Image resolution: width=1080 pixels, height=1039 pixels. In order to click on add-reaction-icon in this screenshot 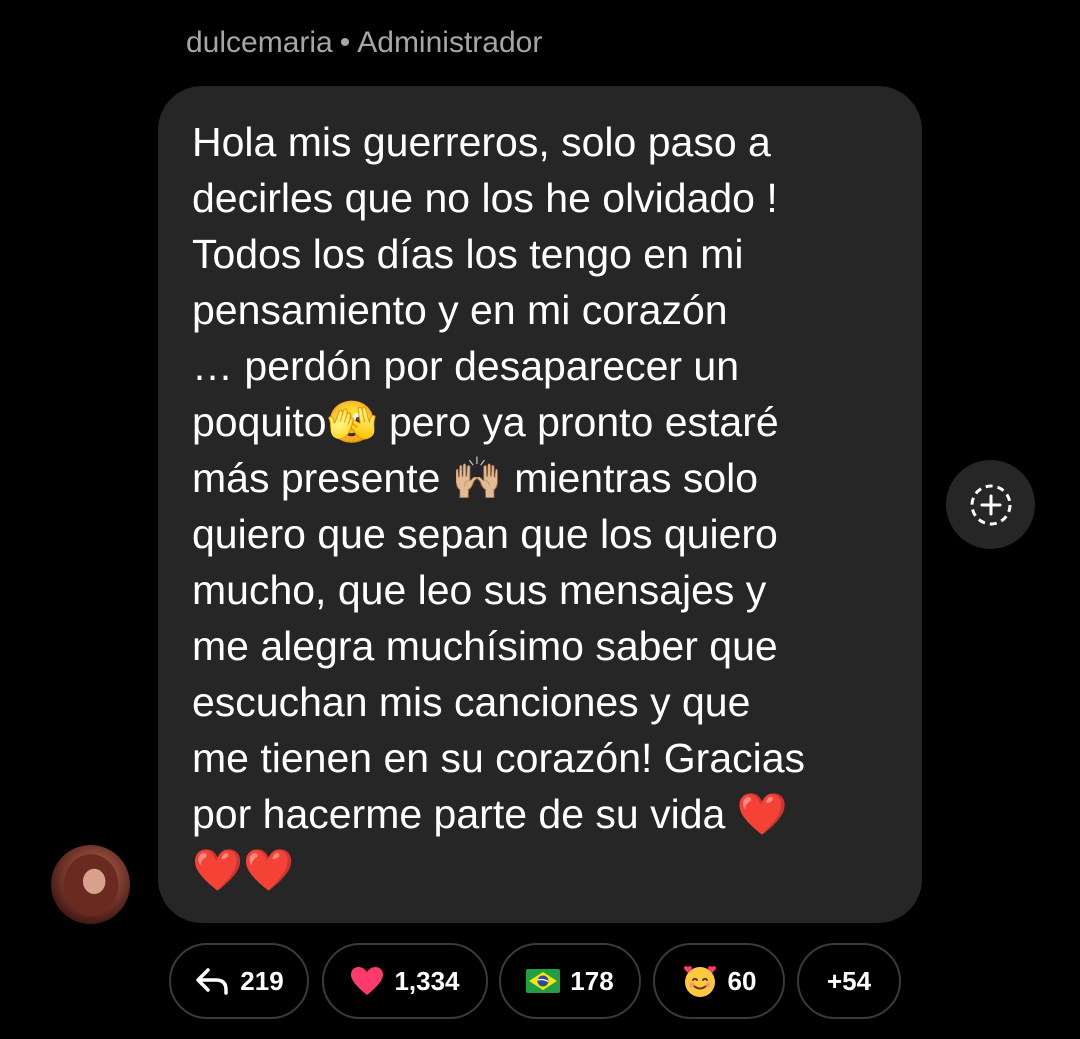, I will do `click(990, 504)`.